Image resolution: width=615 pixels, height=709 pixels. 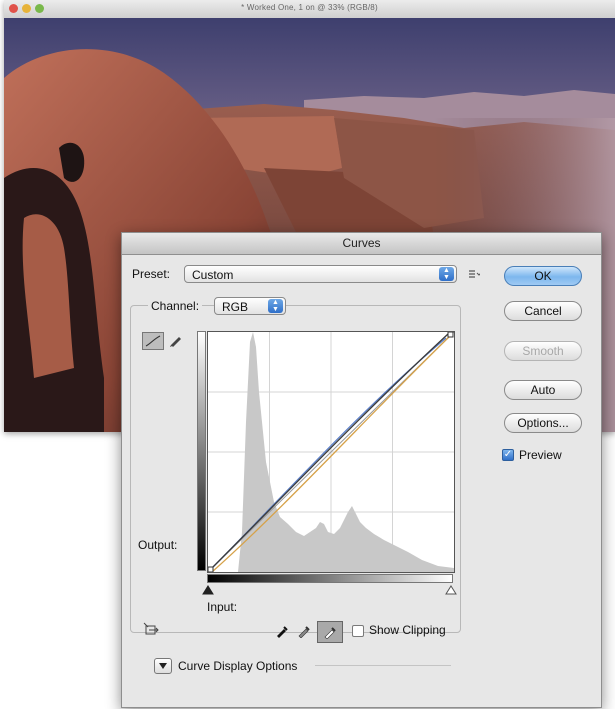 What do you see at coordinates (211, 569) in the screenshot?
I see `black-point-handle` at bounding box center [211, 569].